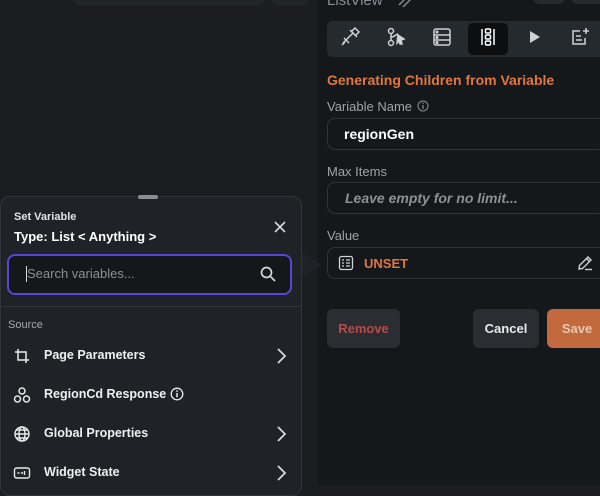 This screenshot has height=496, width=600. I want to click on page-parameters-icon, so click(22, 358).